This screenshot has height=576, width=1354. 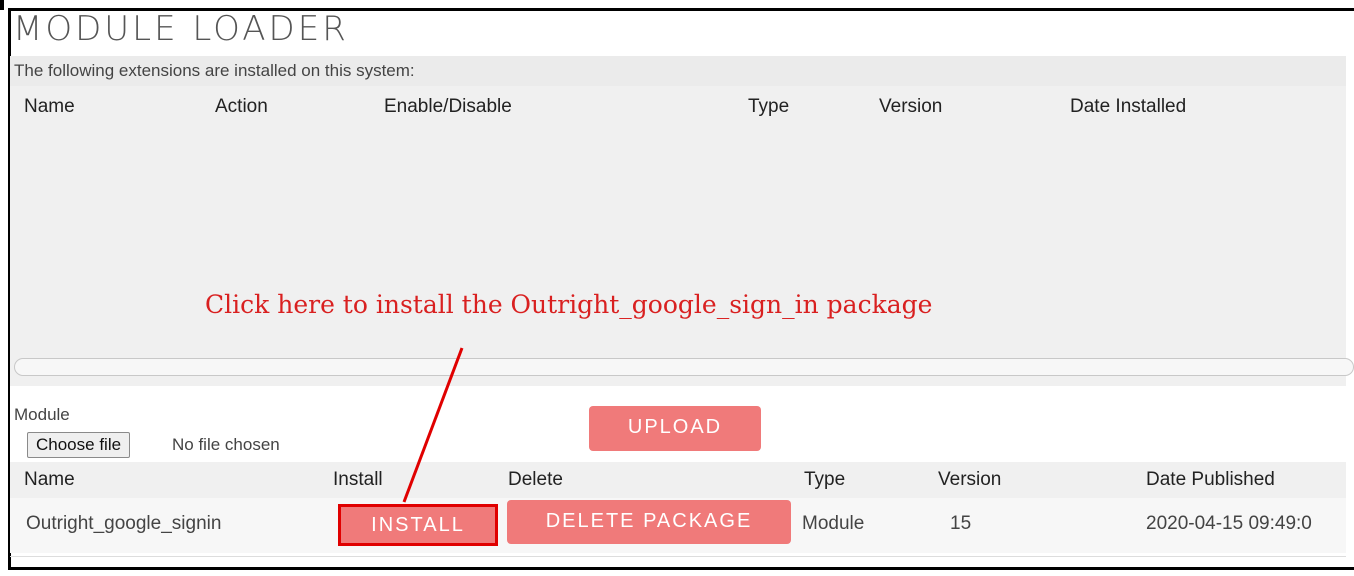 I want to click on file-status-text: No file chosen, so click(x=226, y=444).